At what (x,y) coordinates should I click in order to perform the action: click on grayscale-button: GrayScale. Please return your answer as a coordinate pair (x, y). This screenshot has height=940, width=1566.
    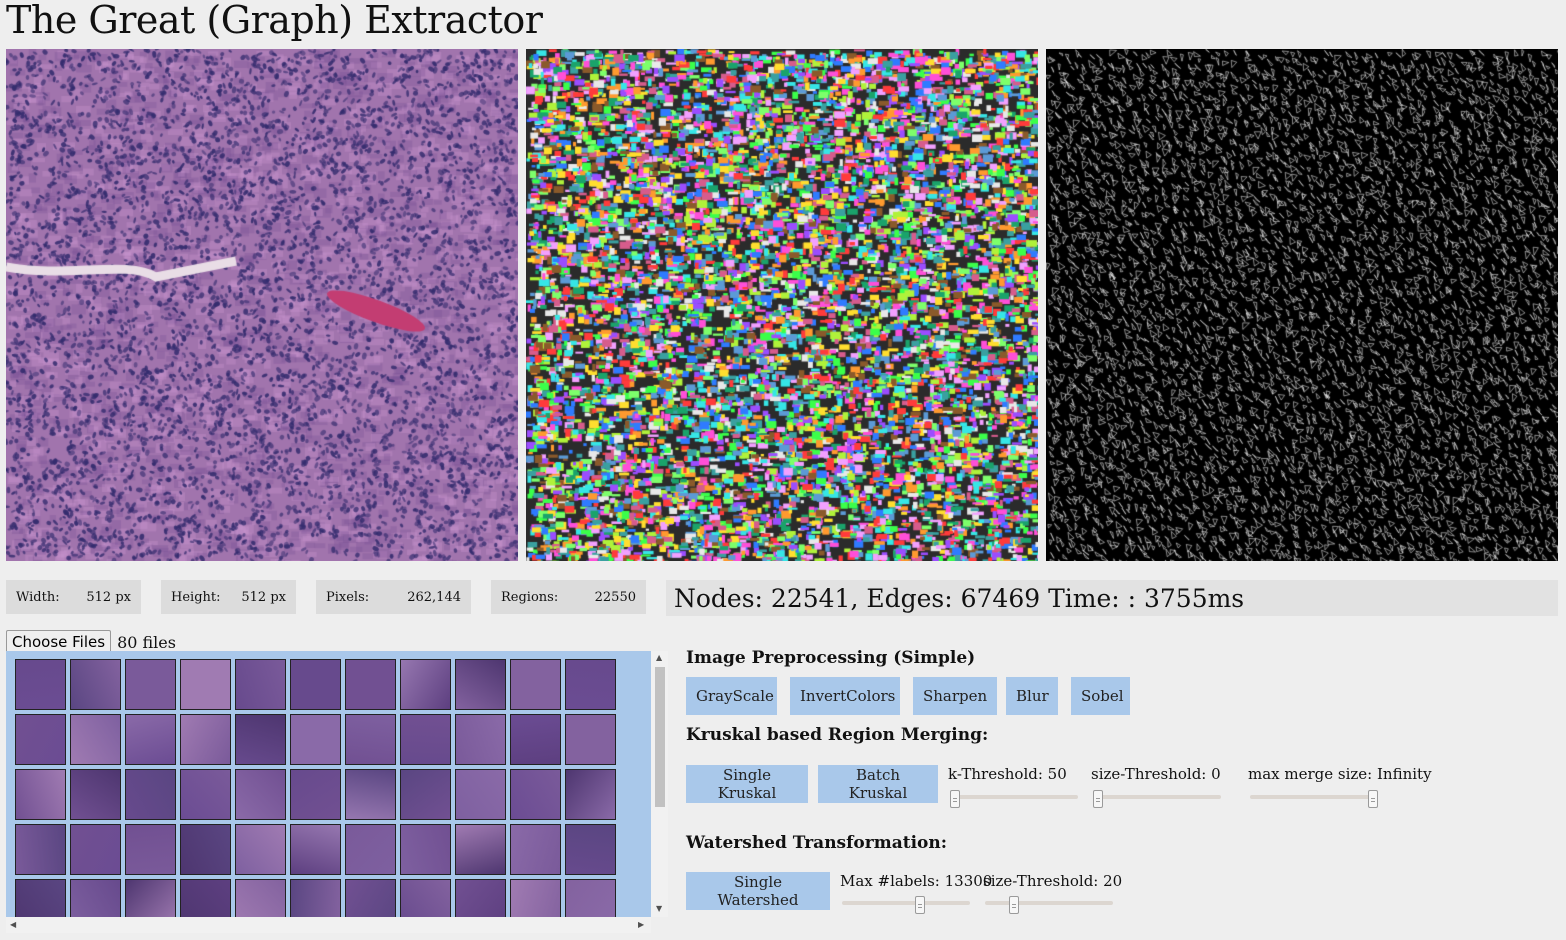
    Looking at the image, I should click on (731, 696).